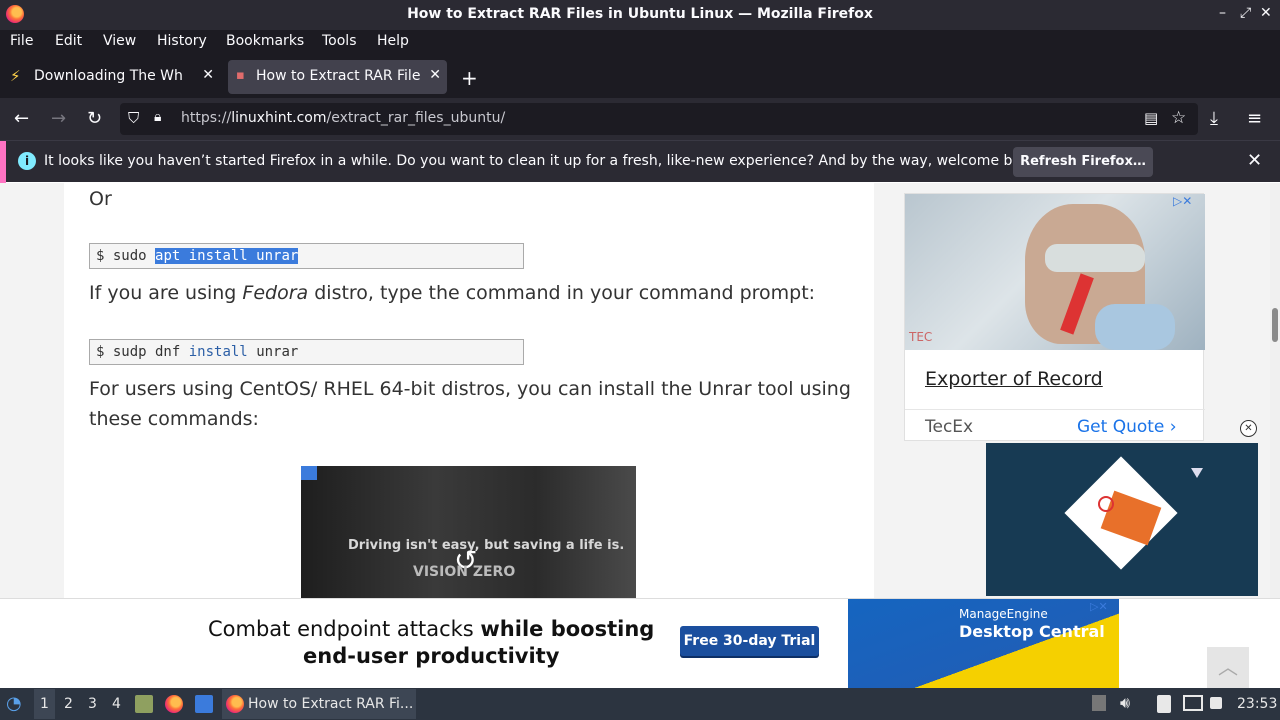 Image resolution: width=1280 pixels, height=720 pixels. Describe the element at coordinates (1245, 13) in the screenshot. I see `maximize-button: ⤢` at that location.